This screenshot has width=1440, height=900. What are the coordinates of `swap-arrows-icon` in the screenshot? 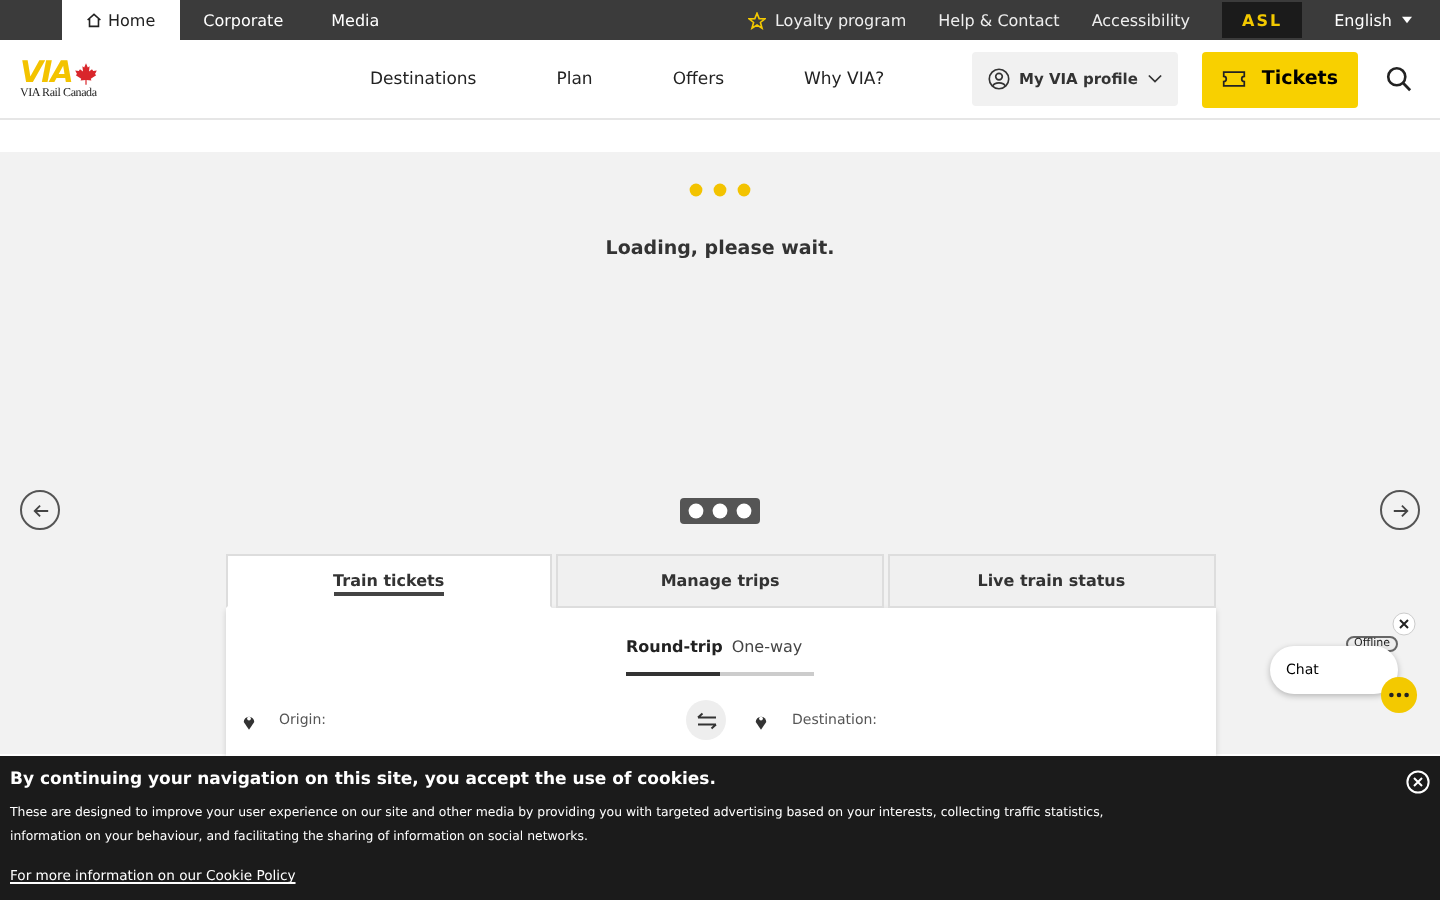 It's located at (706, 720).